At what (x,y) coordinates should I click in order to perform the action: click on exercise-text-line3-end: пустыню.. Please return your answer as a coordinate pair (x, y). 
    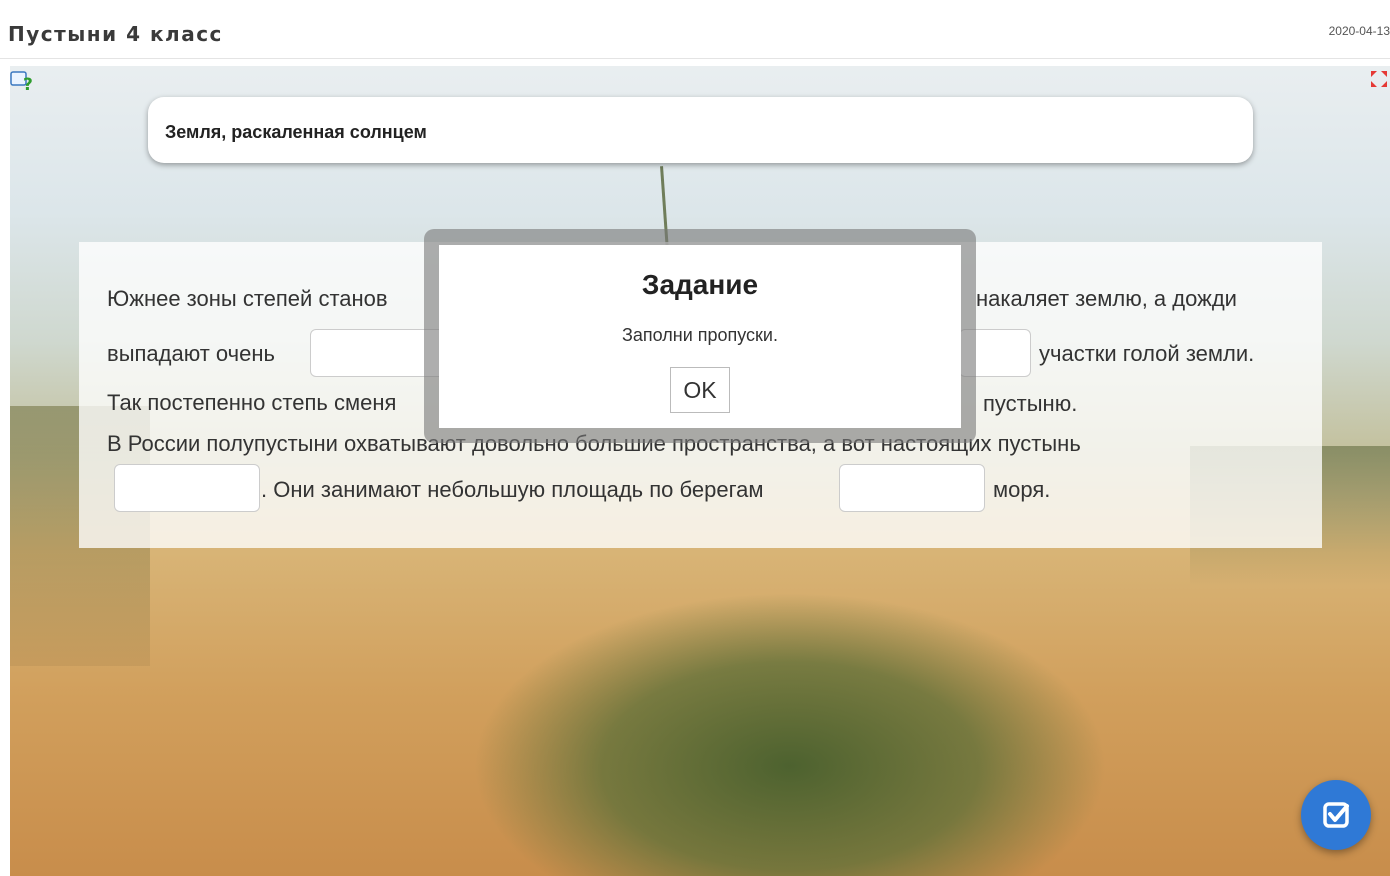
    Looking at the image, I should click on (1030, 403).